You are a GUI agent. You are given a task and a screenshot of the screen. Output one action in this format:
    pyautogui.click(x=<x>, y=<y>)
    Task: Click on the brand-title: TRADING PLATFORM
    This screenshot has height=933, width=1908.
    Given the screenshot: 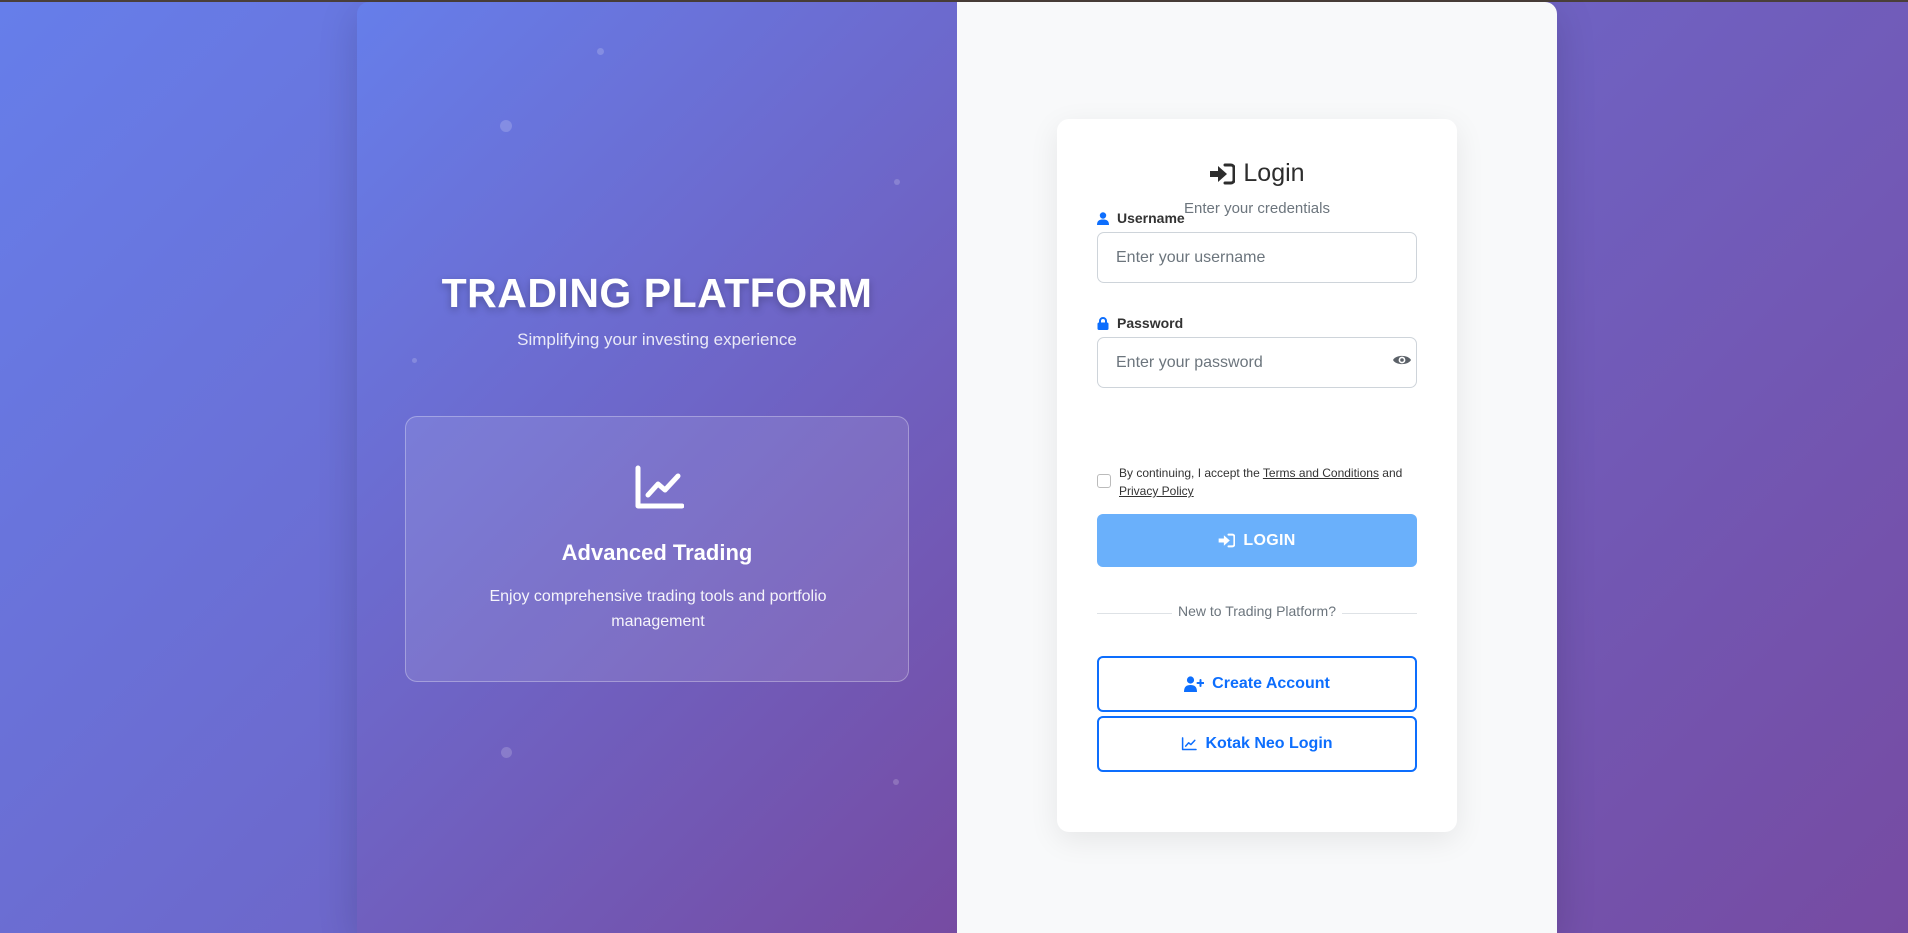 What is the action you would take?
    pyautogui.click(x=657, y=293)
    